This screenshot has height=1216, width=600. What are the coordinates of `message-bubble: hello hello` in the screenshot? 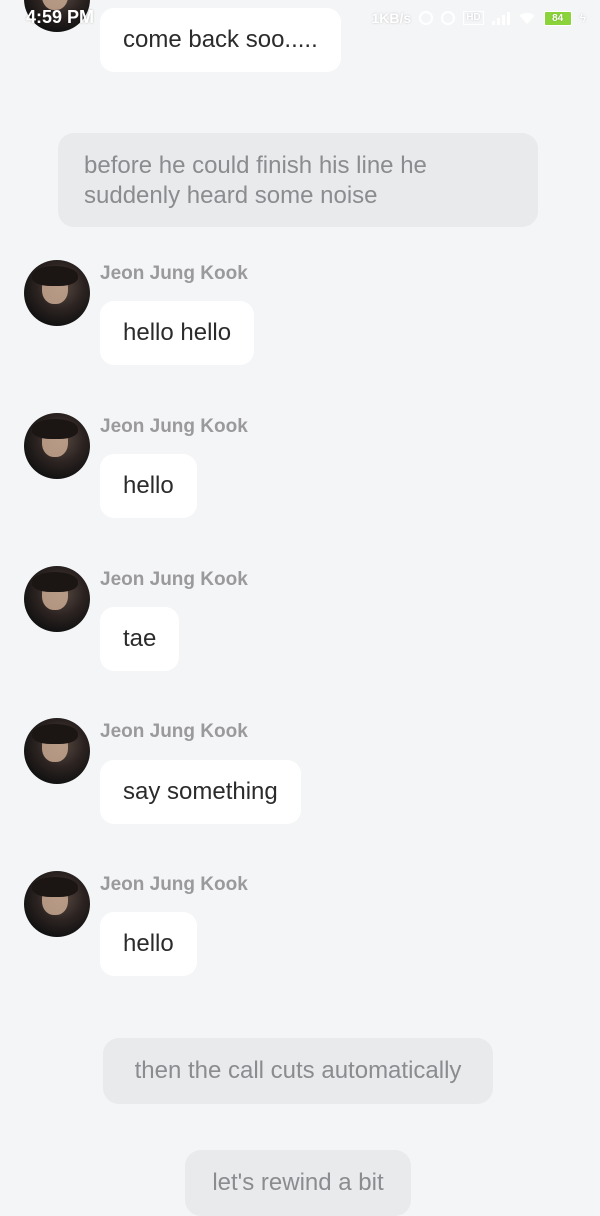 It's located at (177, 333).